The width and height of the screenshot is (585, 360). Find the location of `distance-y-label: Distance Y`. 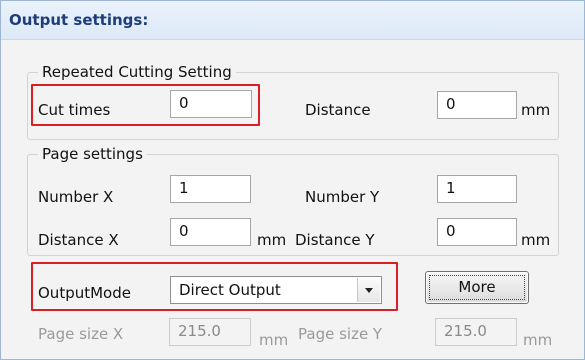

distance-y-label: Distance Y is located at coordinates (335, 240).